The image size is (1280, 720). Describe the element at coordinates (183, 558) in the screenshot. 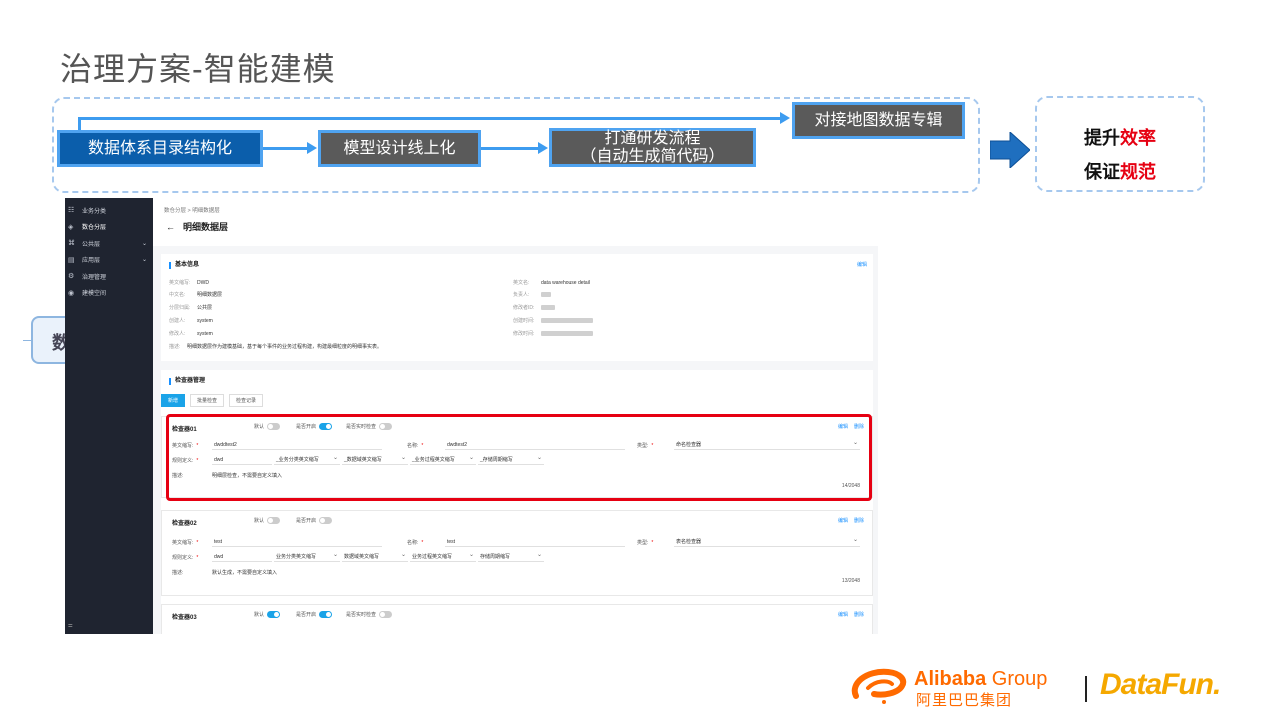

I see `field-label: 规则定义:` at that location.